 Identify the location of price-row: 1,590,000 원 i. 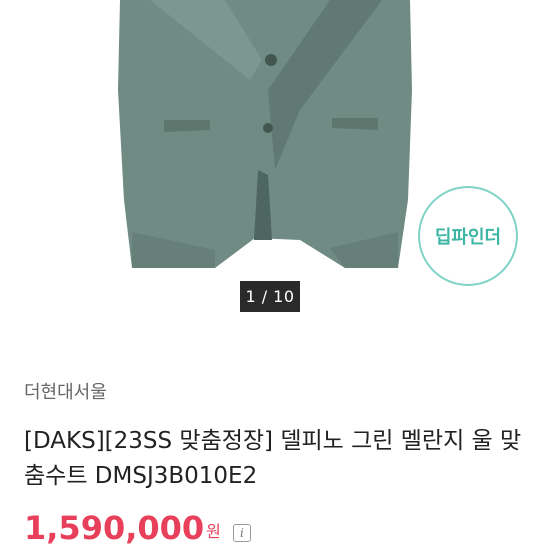
(137, 528).